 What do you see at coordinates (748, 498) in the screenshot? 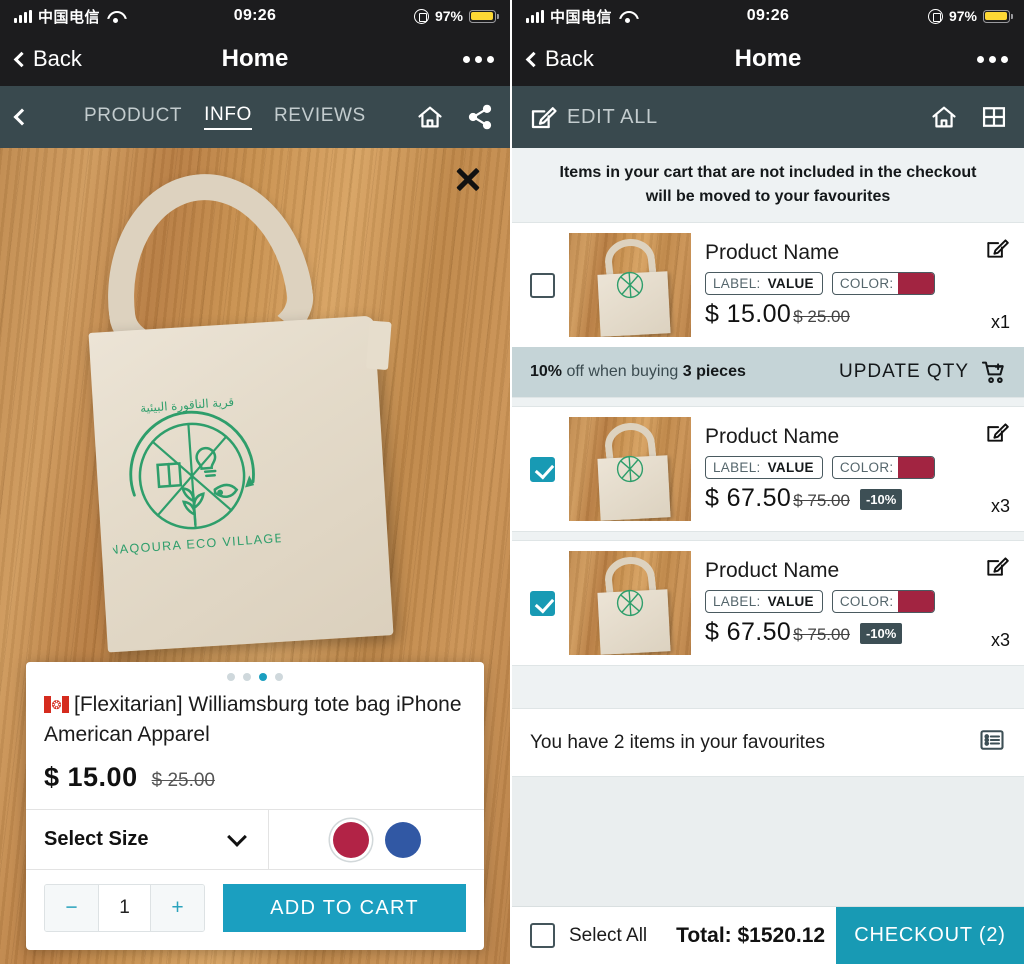
I see `price-current: $ 67.50` at bounding box center [748, 498].